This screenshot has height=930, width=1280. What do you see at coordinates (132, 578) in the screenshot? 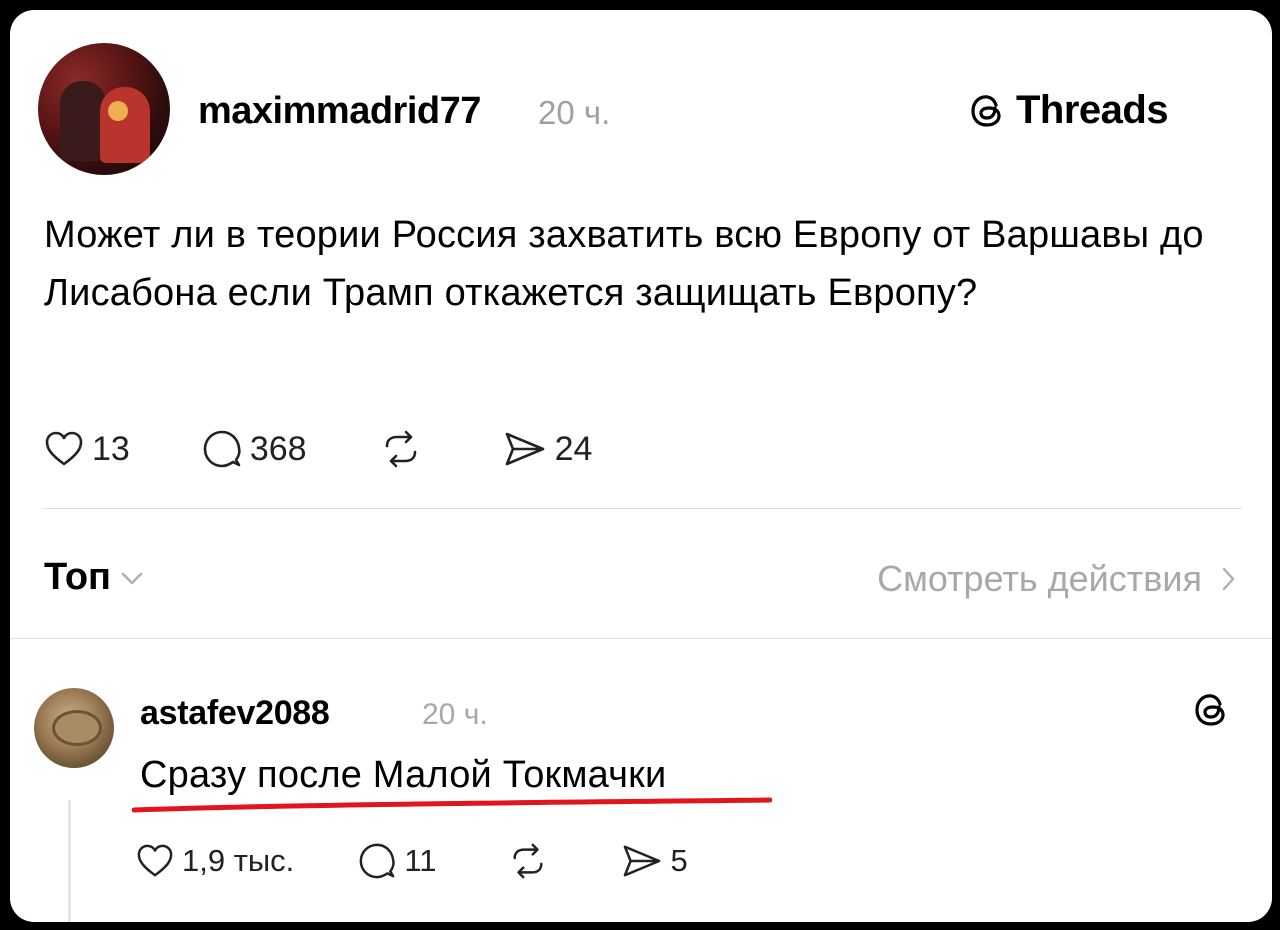
I see `chevron-down-icon` at bounding box center [132, 578].